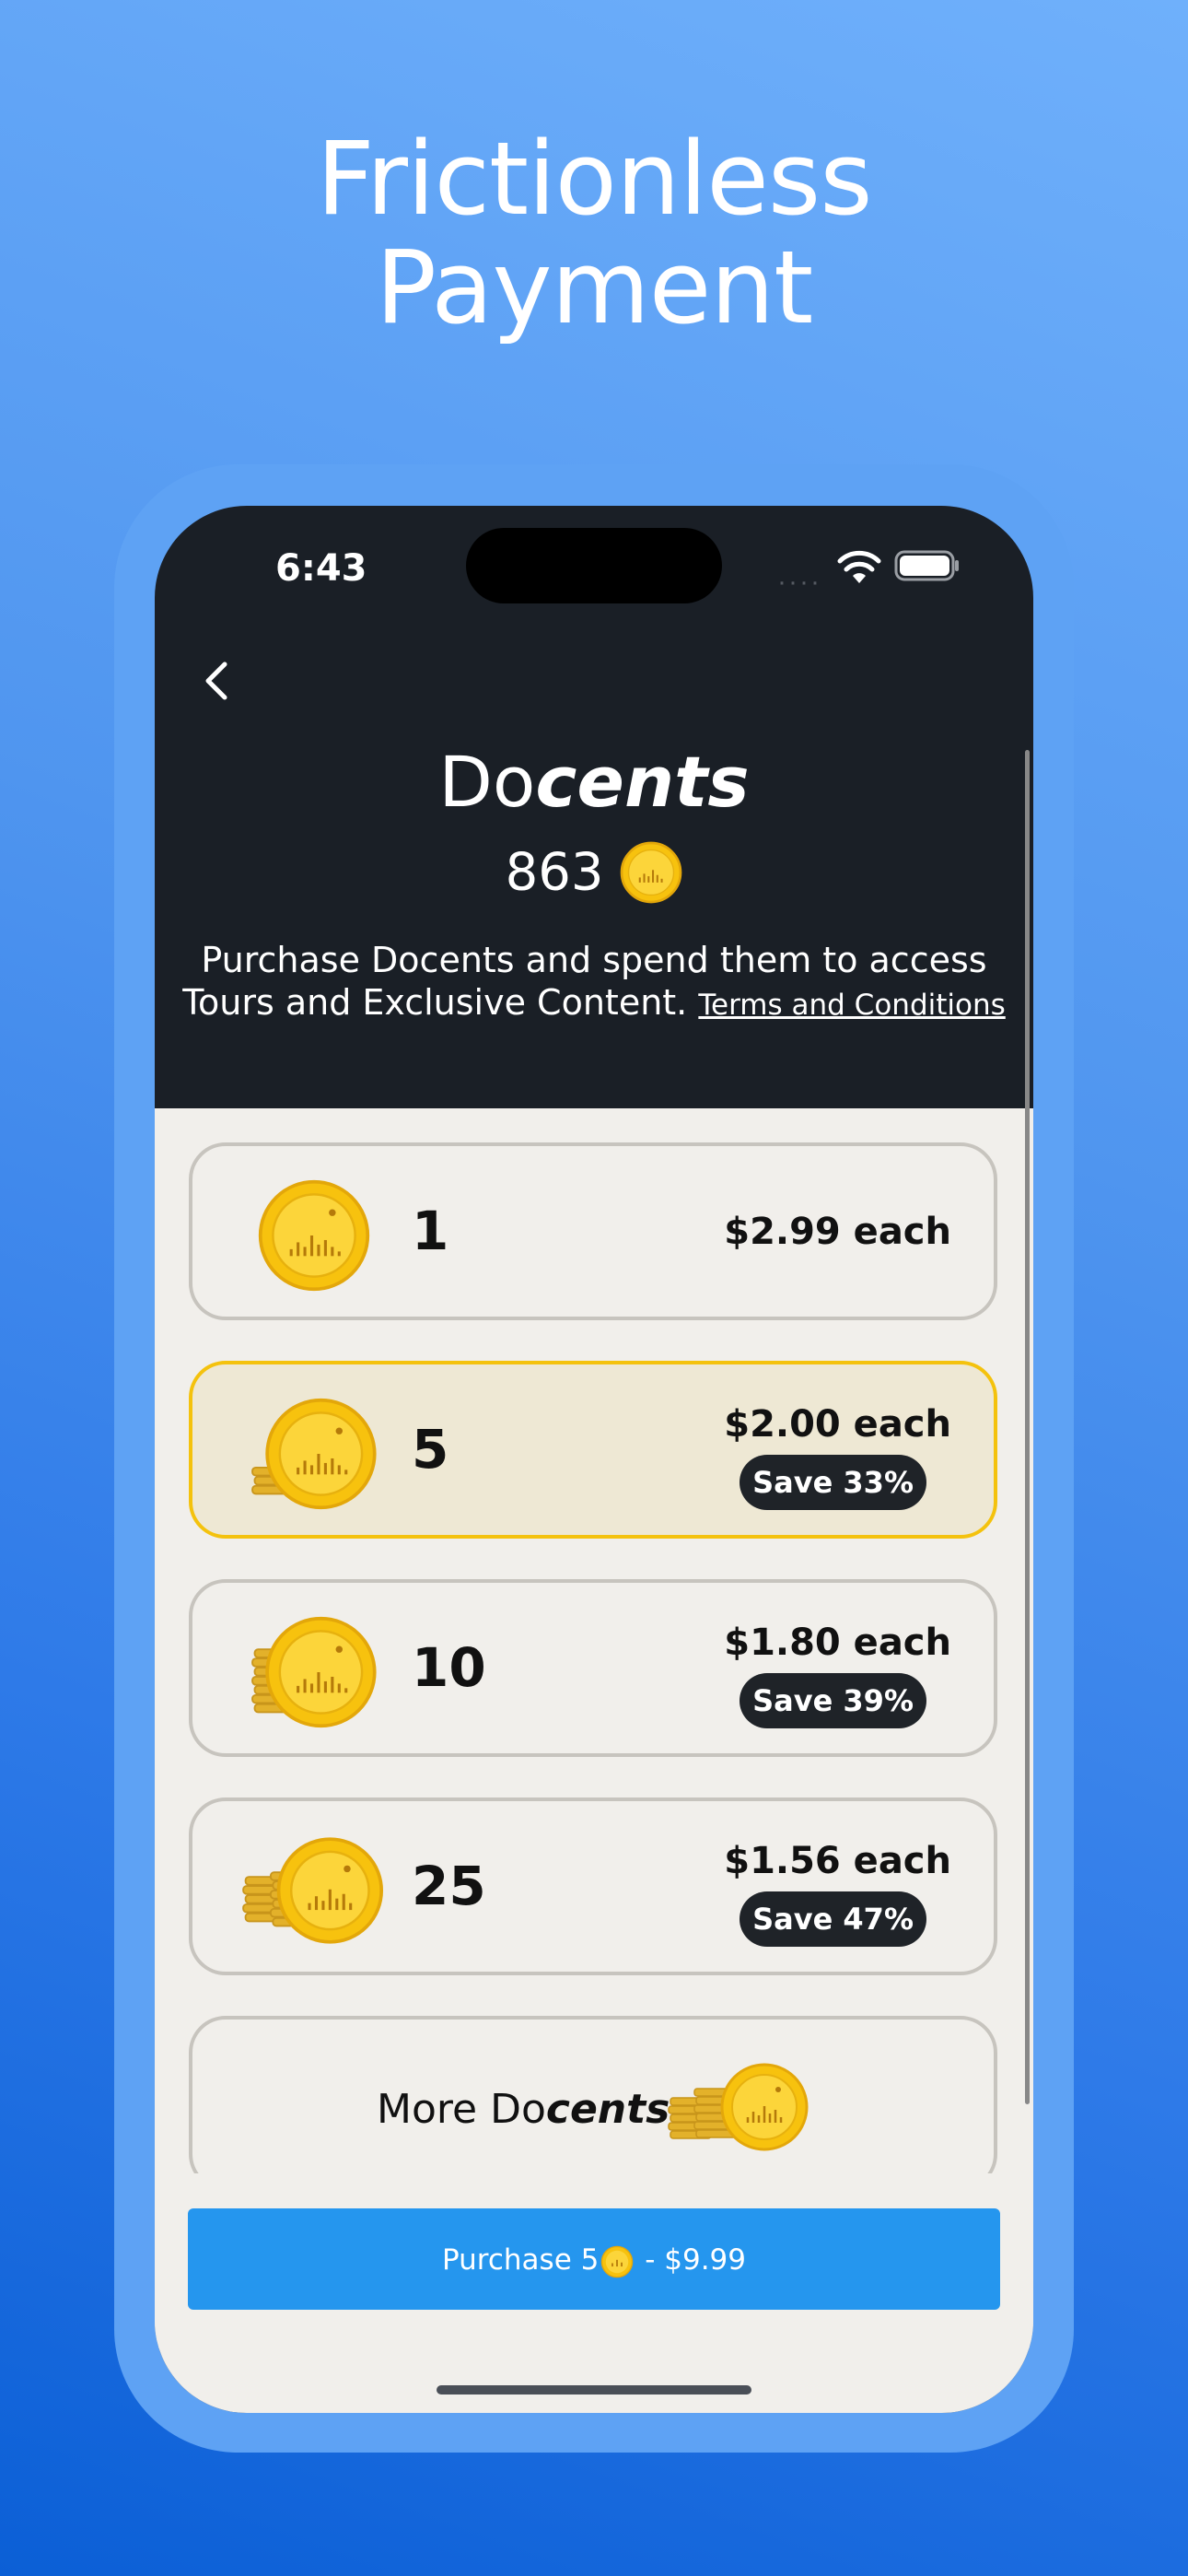 The width and height of the screenshot is (1188, 2576). I want to click on headline-line2: Payment, so click(594, 287).